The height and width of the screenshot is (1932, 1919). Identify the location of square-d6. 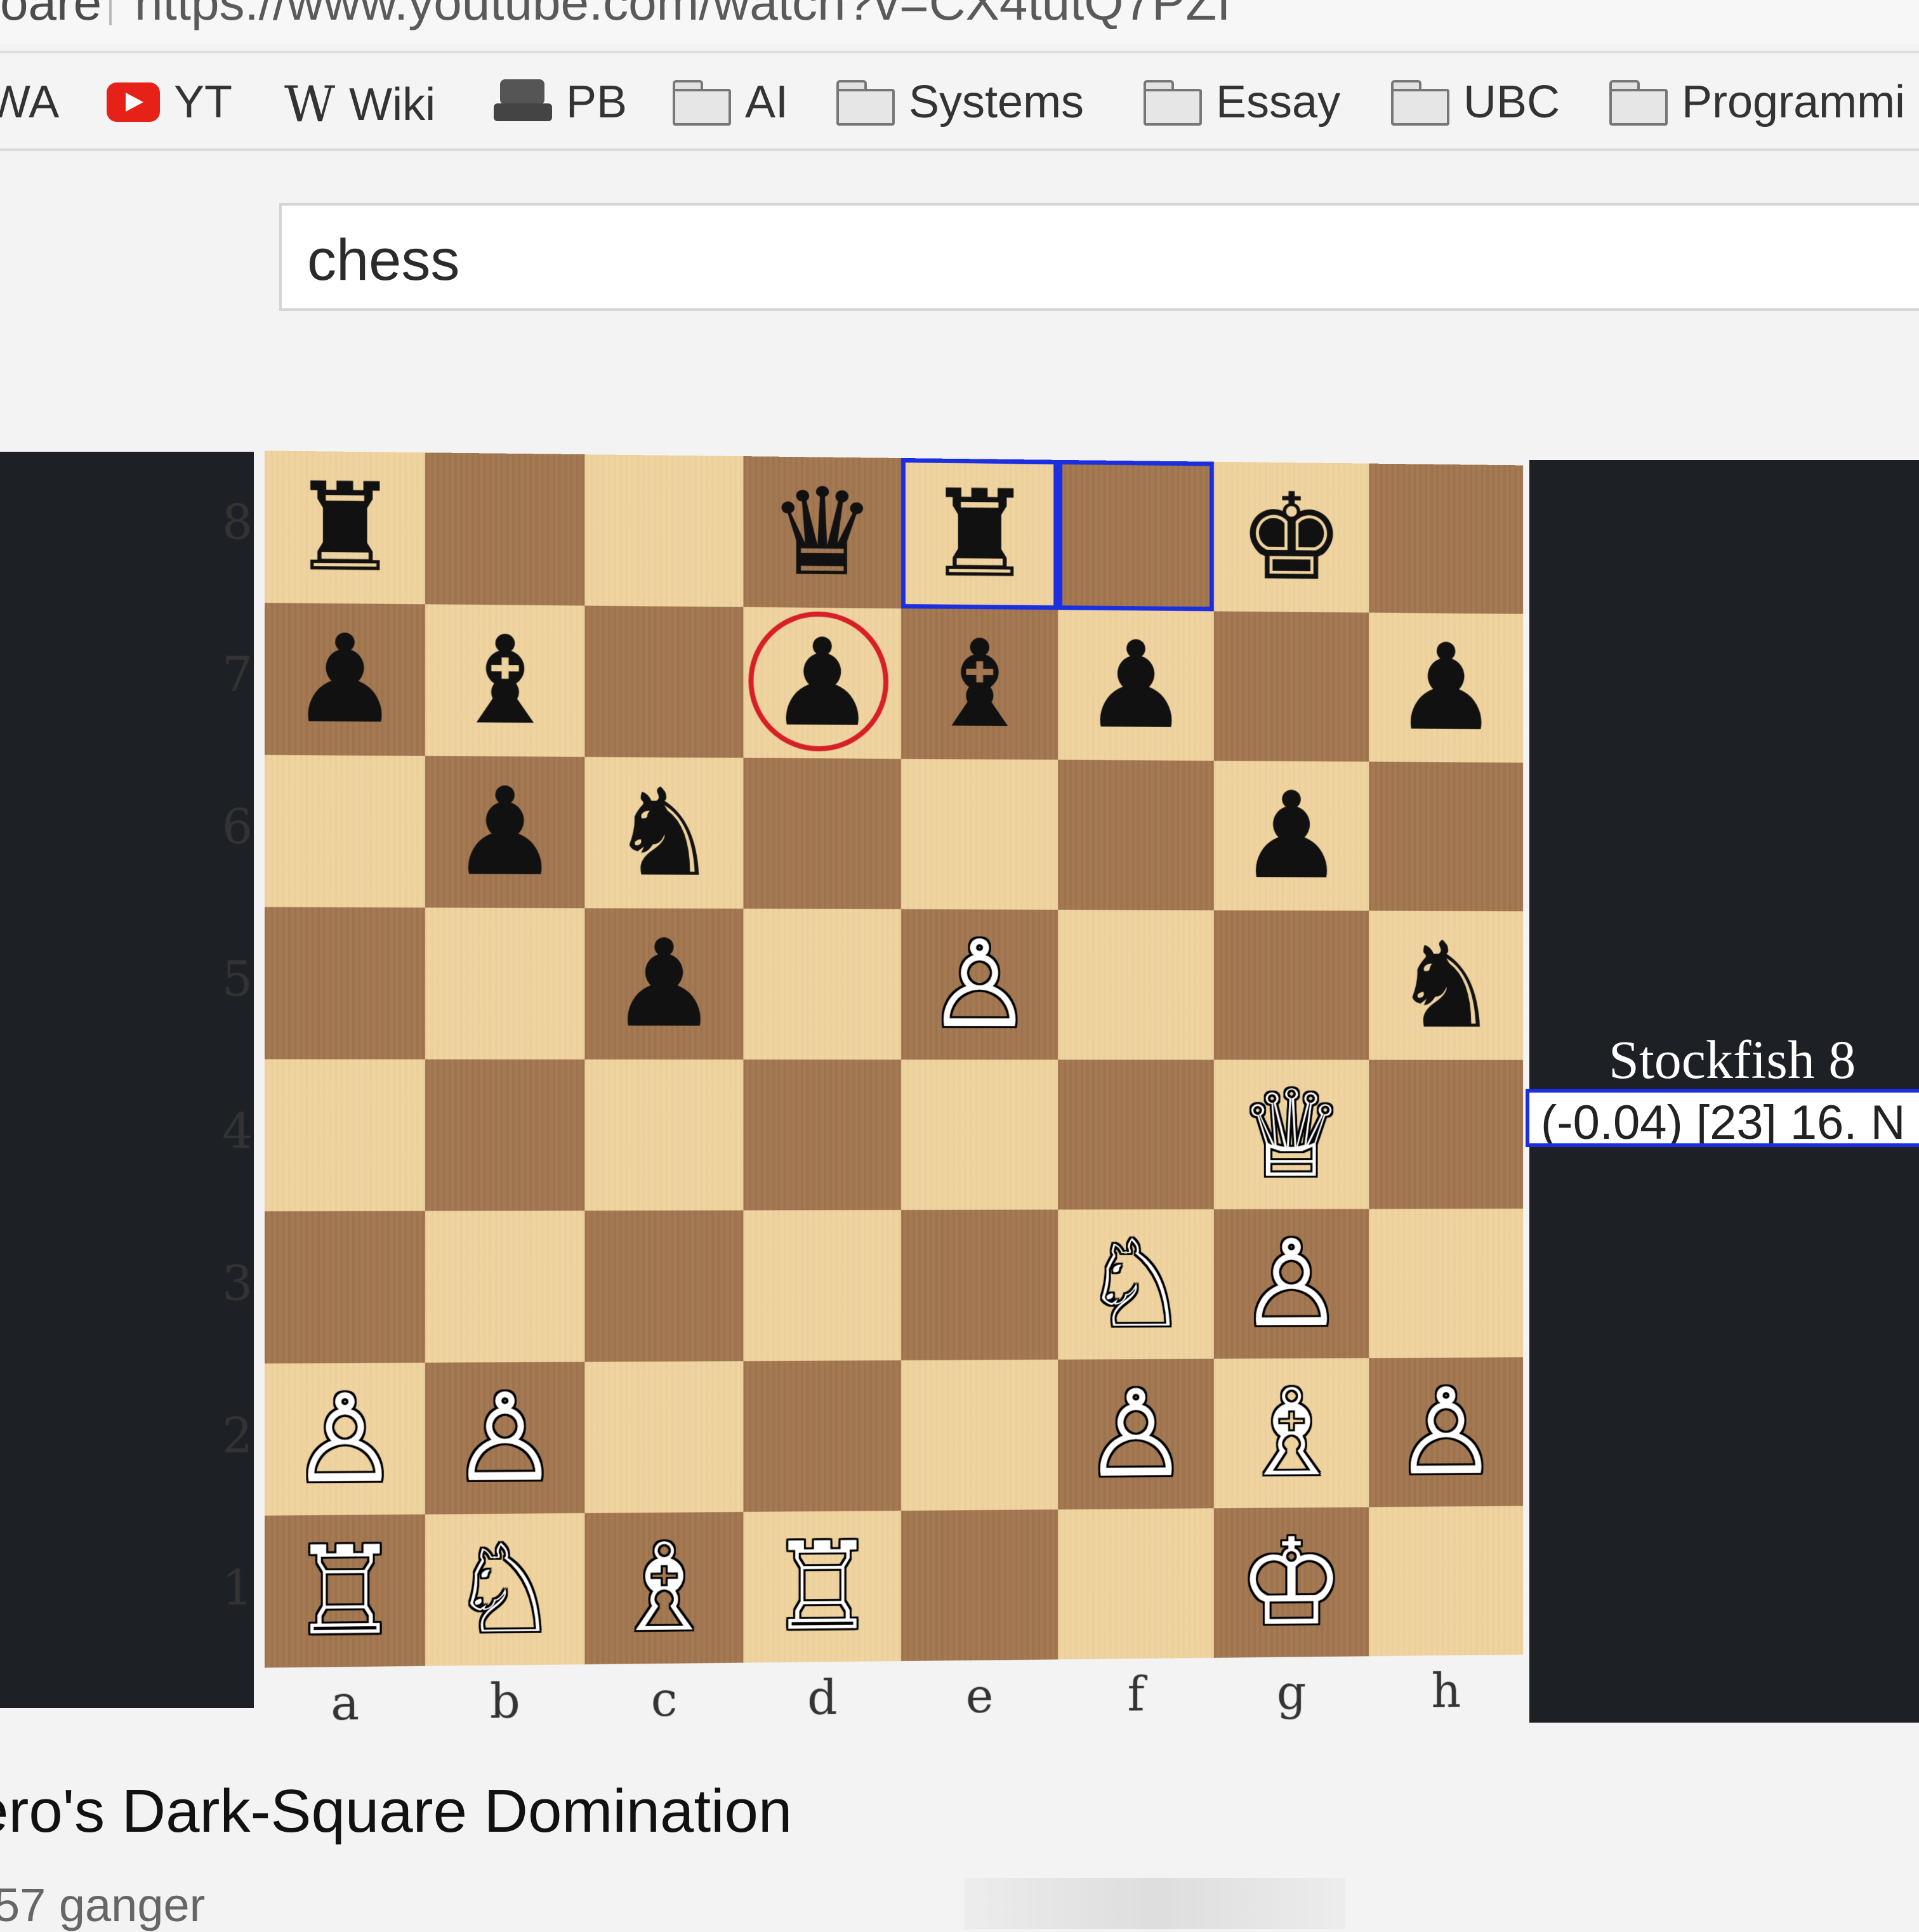
(822, 833).